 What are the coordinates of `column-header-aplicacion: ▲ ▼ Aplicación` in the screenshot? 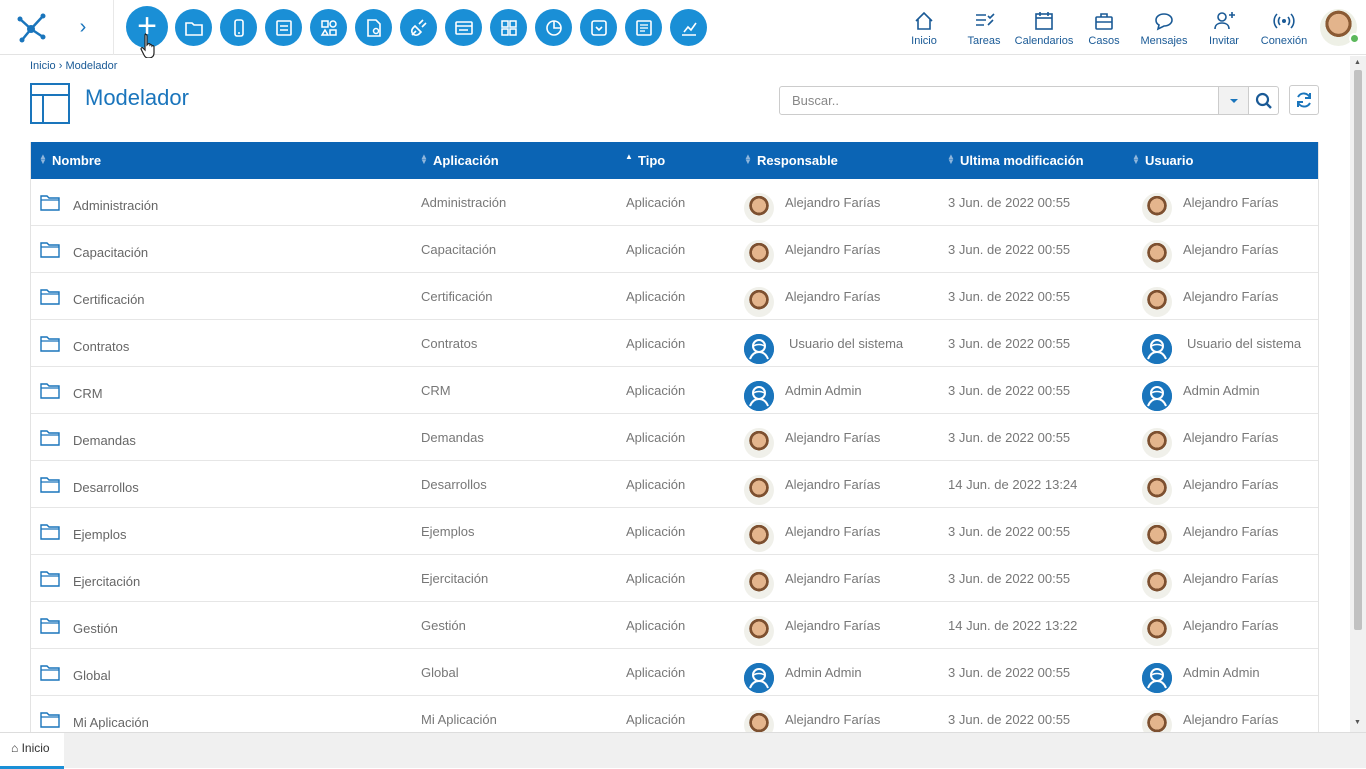 It's located at (459, 161).